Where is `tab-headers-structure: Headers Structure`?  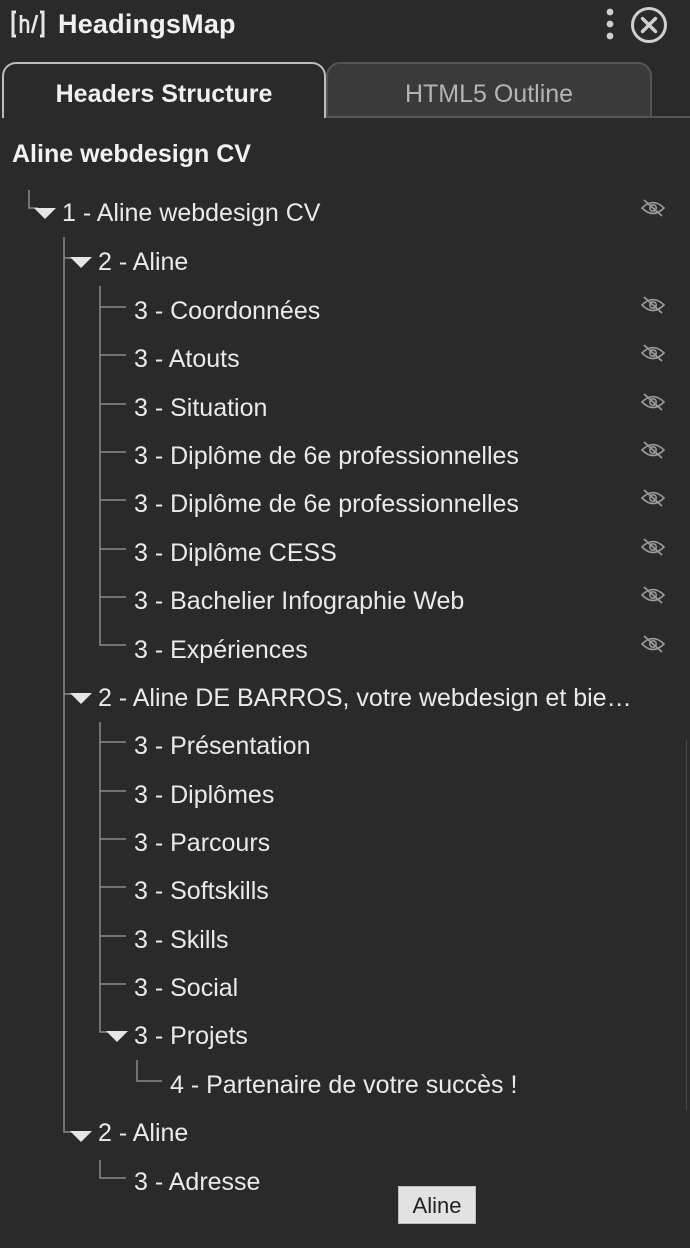 tab-headers-structure: Headers Structure is located at coordinates (164, 90).